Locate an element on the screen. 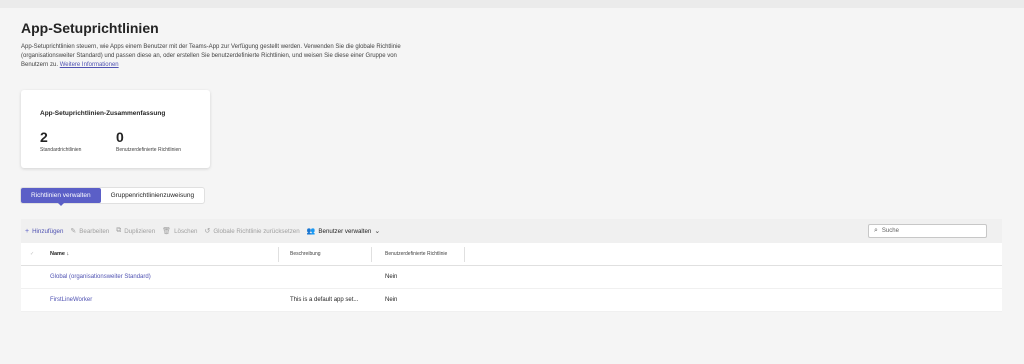  manage-users-button: 👥 Benutzer verwalten ⌄ is located at coordinates (343, 231).